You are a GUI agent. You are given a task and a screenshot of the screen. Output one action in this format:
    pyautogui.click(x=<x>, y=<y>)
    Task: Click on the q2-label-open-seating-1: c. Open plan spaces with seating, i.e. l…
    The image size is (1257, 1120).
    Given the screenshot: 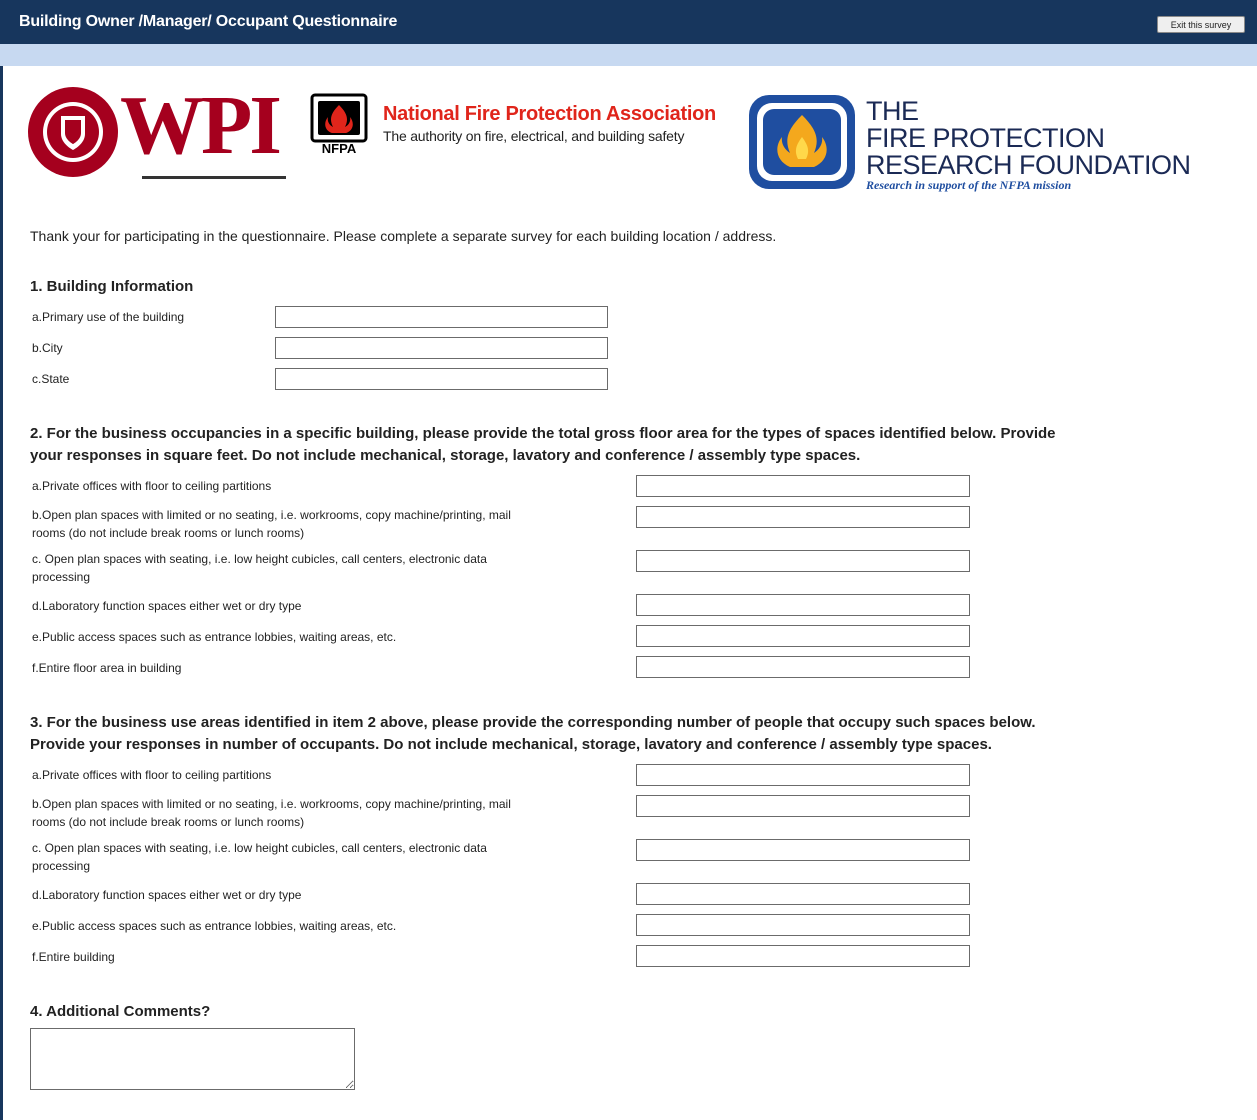 What is the action you would take?
    pyautogui.click(x=259, y=559)
    